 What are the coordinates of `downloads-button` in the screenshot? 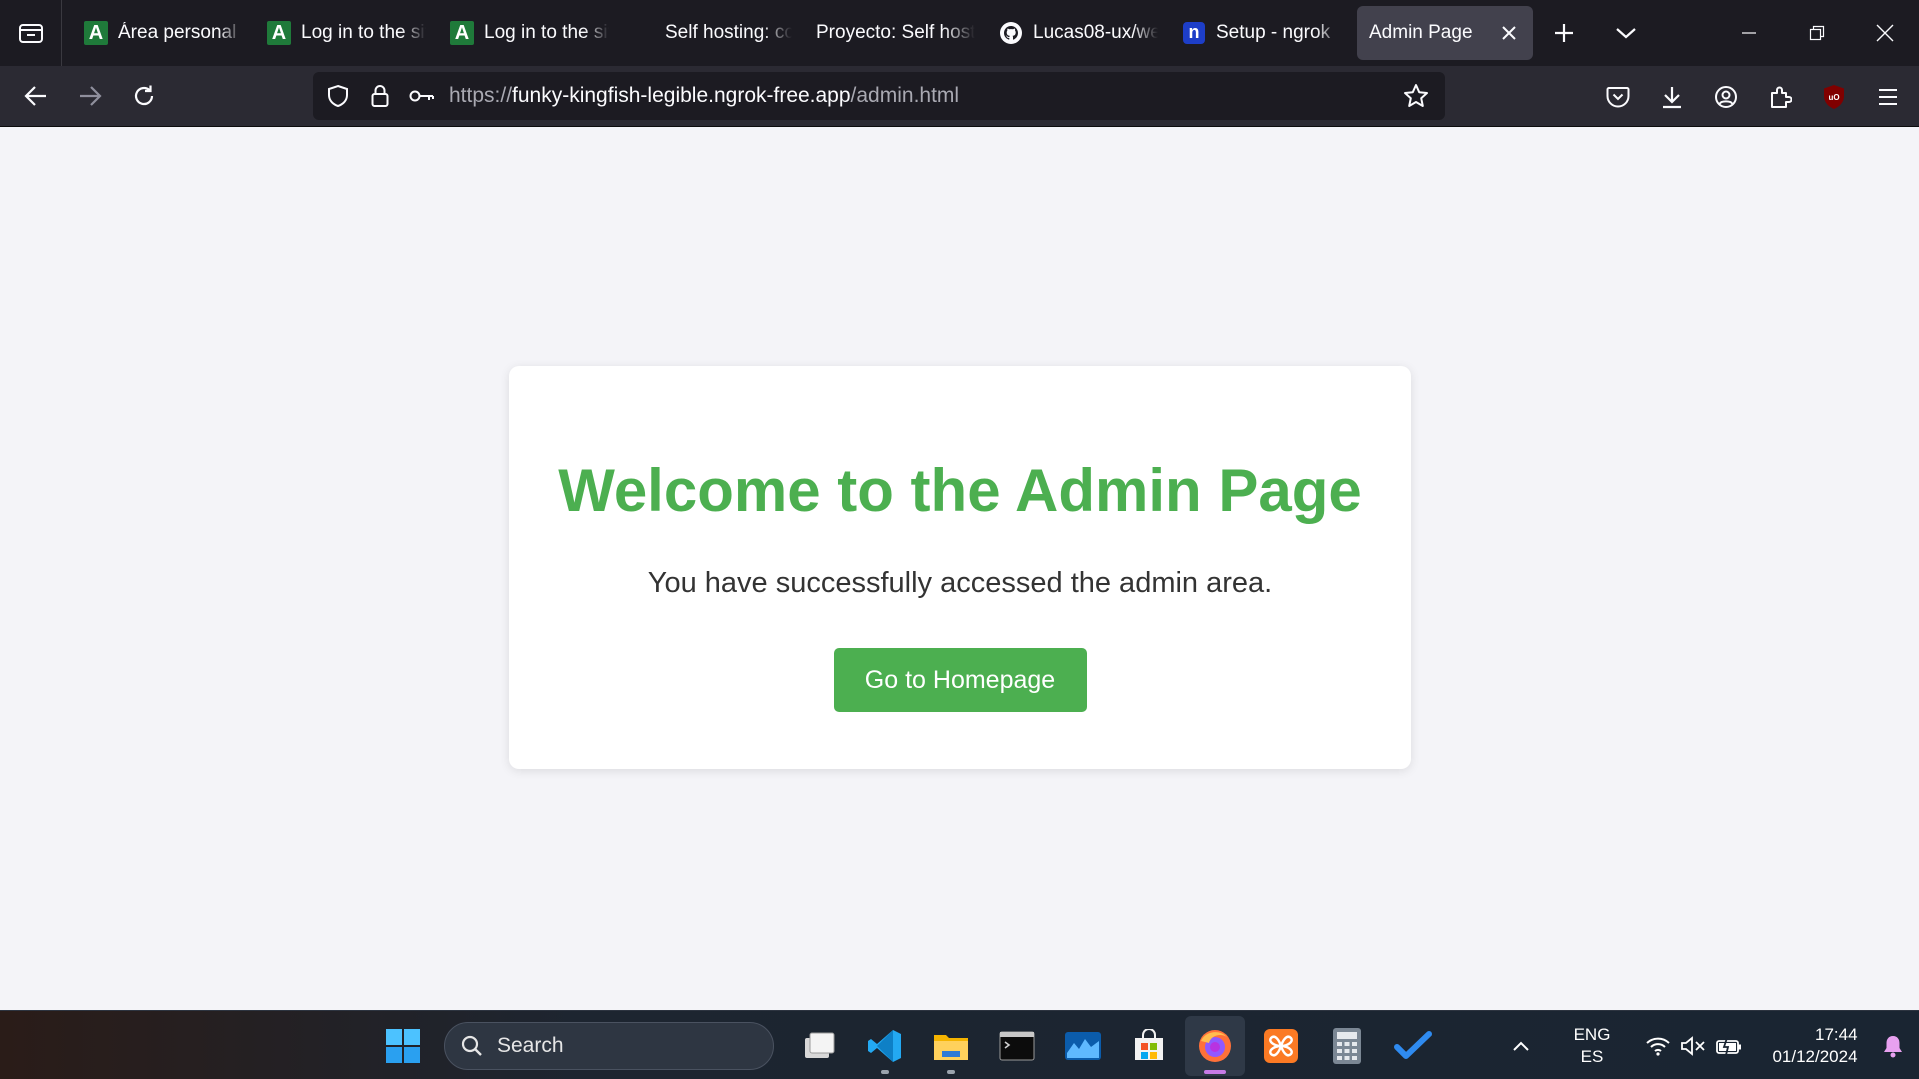 It's located at (1672, 97).